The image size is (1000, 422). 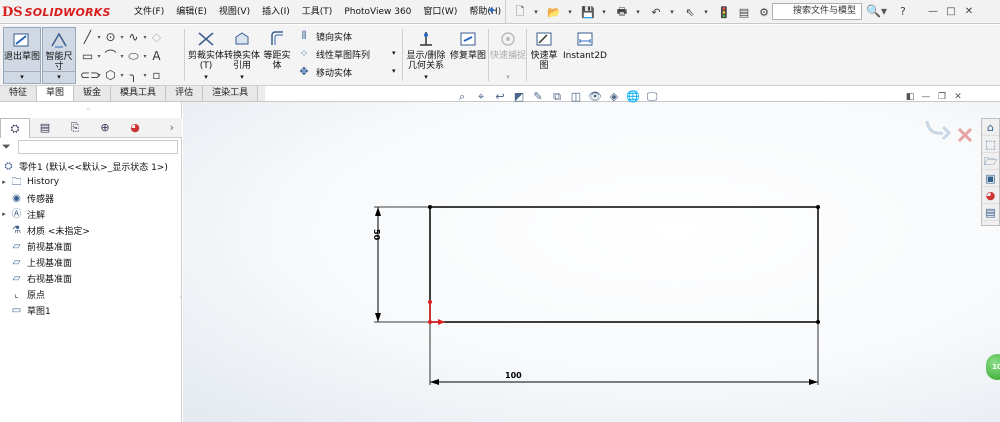 What do you see at coordinates (15, 128) in the screenshot?
I see `feature-manager-tab-icon: ⛭` at bounding box center [15, 128].